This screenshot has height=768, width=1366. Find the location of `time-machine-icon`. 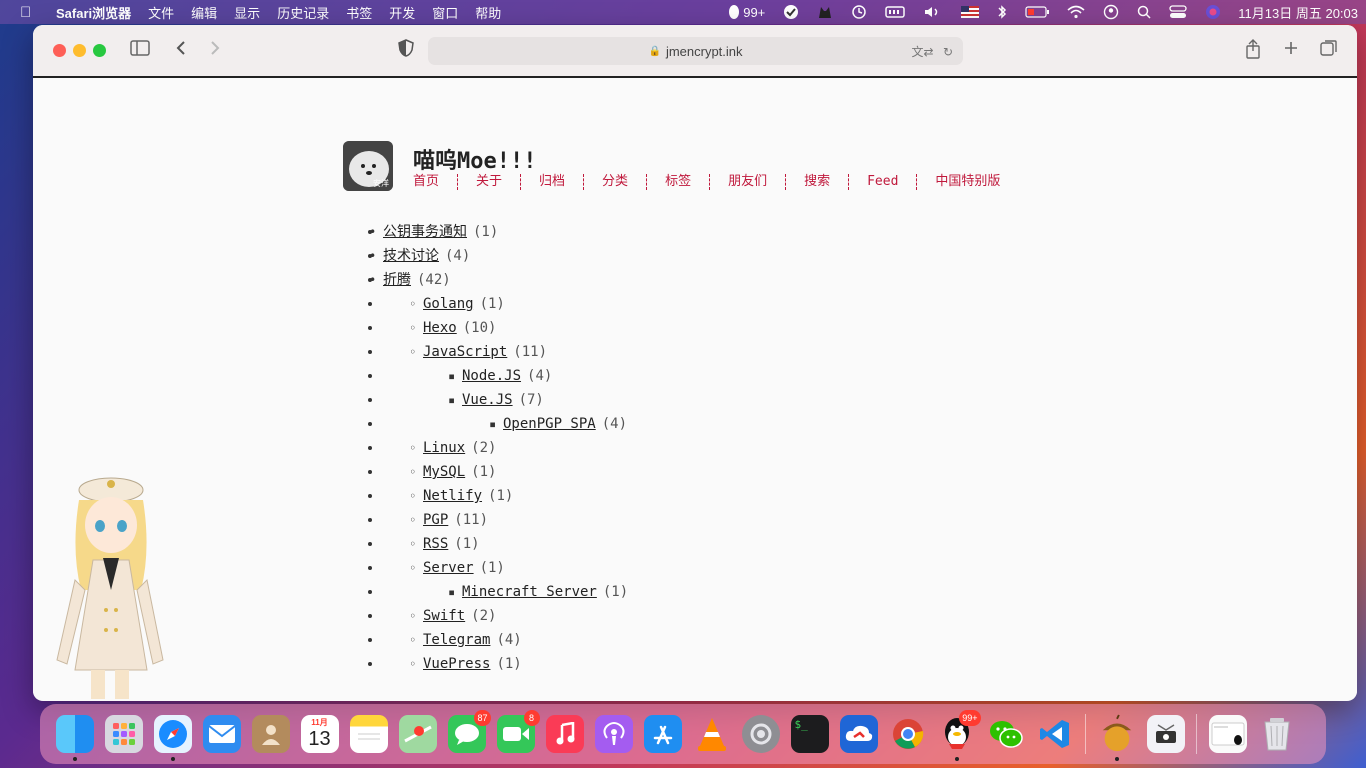

time-machine-icon is located at coordinates (859, 12).